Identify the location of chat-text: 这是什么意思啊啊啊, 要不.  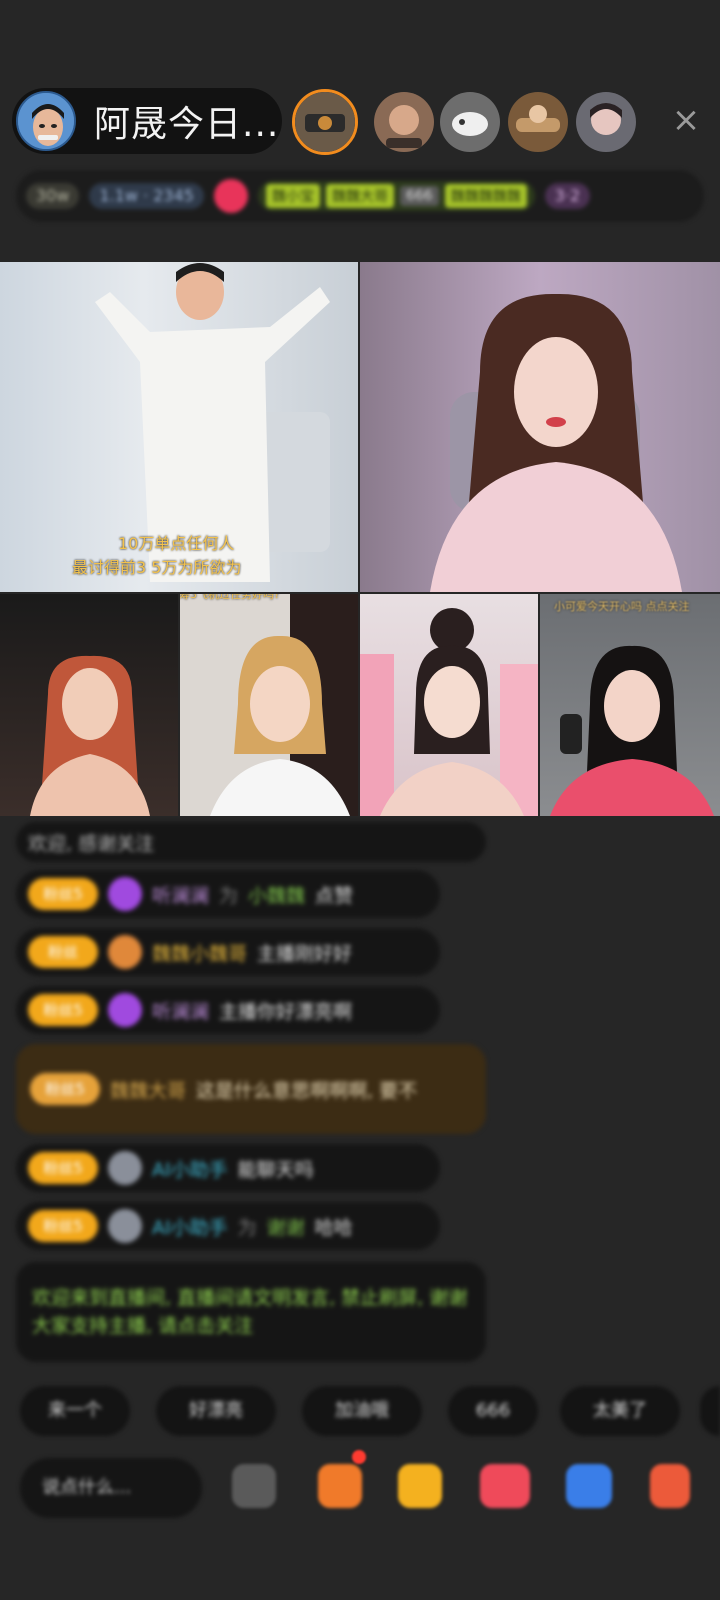
(307, 1090).